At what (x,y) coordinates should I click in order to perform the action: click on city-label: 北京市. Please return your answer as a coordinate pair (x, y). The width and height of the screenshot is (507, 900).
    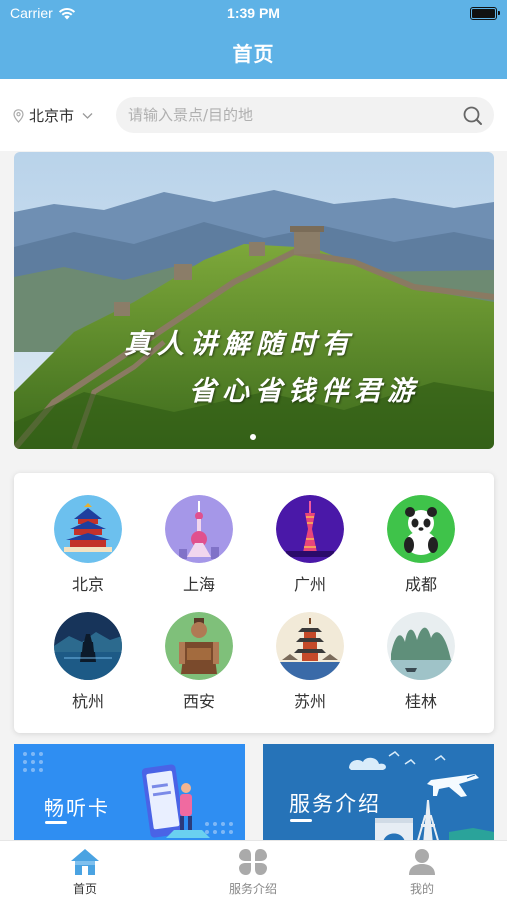
    Looking at the image, I should click on (52, 116).